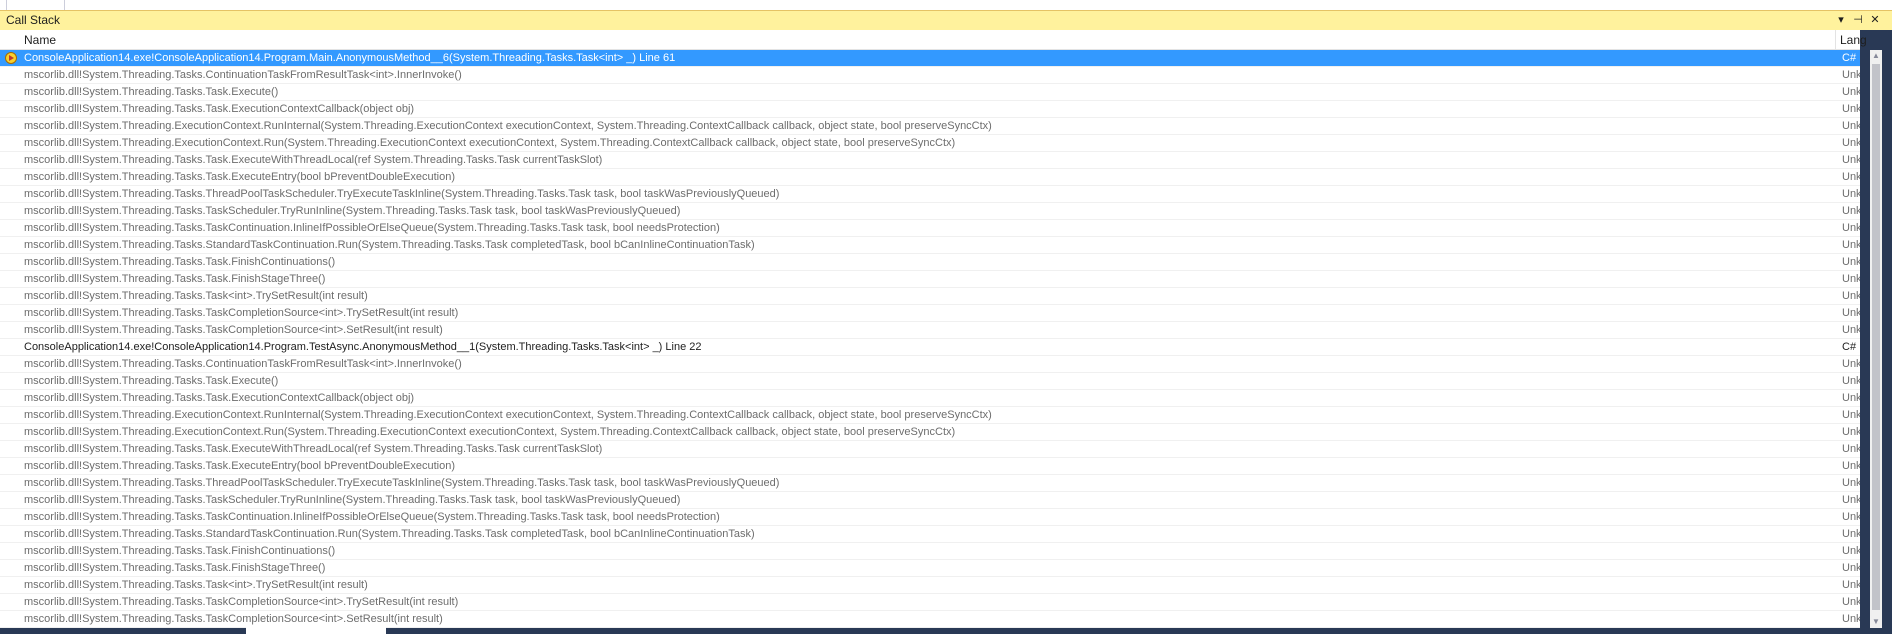 This screenshot has width=1892, height=634. What do you see at coordinates (1858, 20) in the screenshot?
I see `auto-hide-pin-icon: ⊣` at bounding box center [1858, 20].